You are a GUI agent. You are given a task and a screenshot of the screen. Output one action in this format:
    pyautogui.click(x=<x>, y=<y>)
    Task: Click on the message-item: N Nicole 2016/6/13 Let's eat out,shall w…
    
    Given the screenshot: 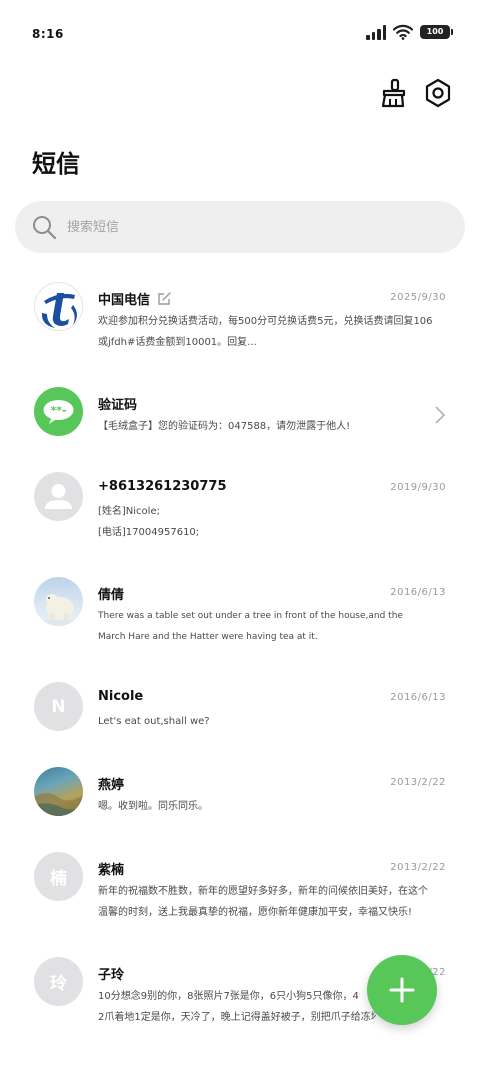 What is the action you would take?
    pyautogui.click(x=240, y=710)
    